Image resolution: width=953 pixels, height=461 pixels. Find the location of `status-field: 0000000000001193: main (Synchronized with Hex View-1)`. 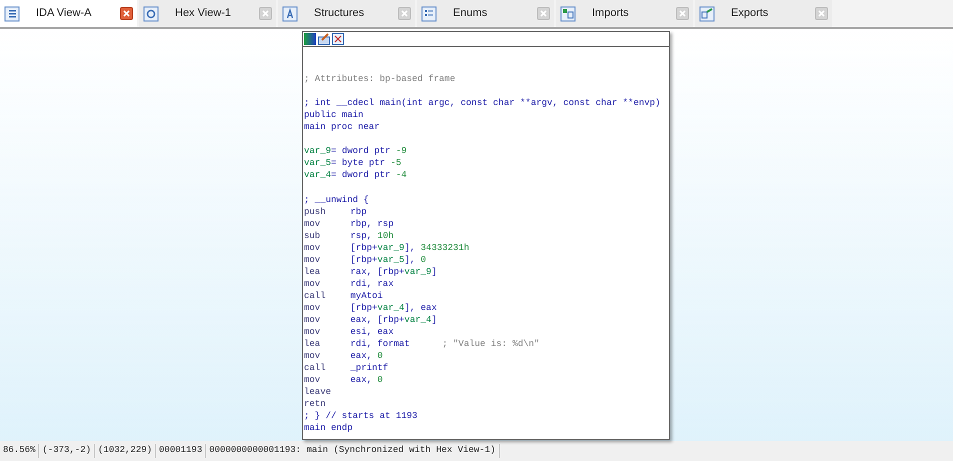

status-field: 0000000000001193: main (Synchronized with Hex View-1) is located at coordinates (353, 451).